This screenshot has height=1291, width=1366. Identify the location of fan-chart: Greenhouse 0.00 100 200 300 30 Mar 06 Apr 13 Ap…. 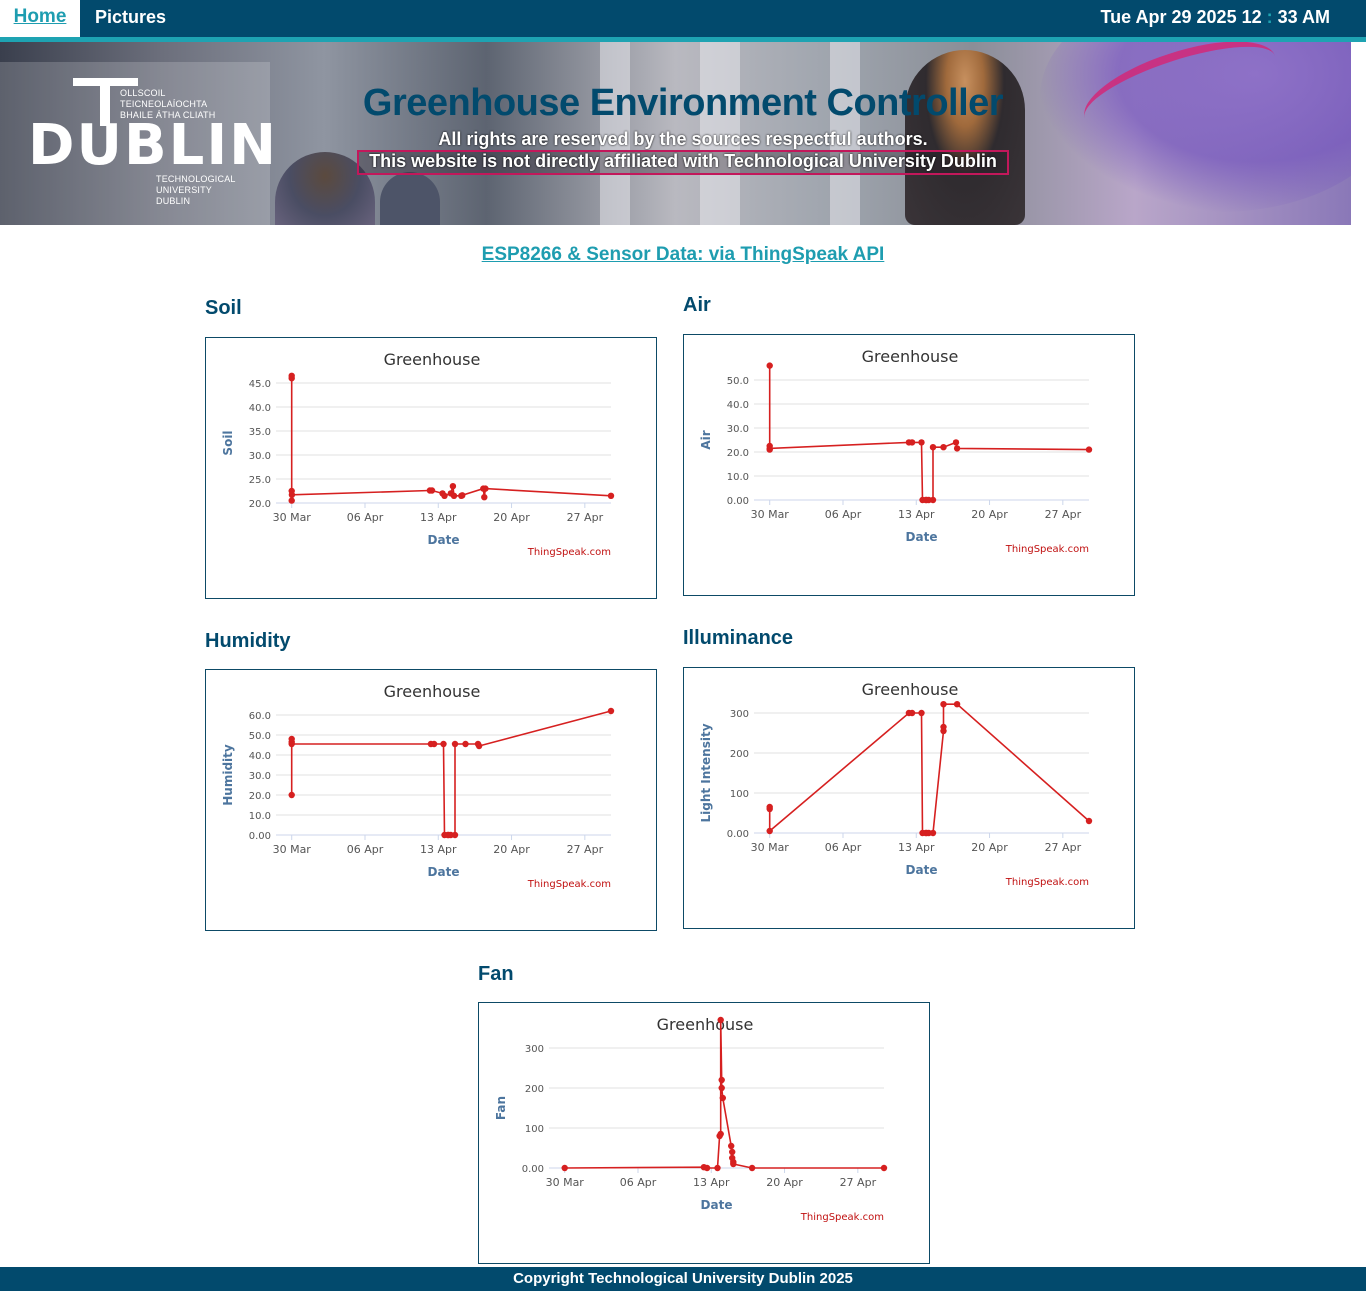
(704, 1133).